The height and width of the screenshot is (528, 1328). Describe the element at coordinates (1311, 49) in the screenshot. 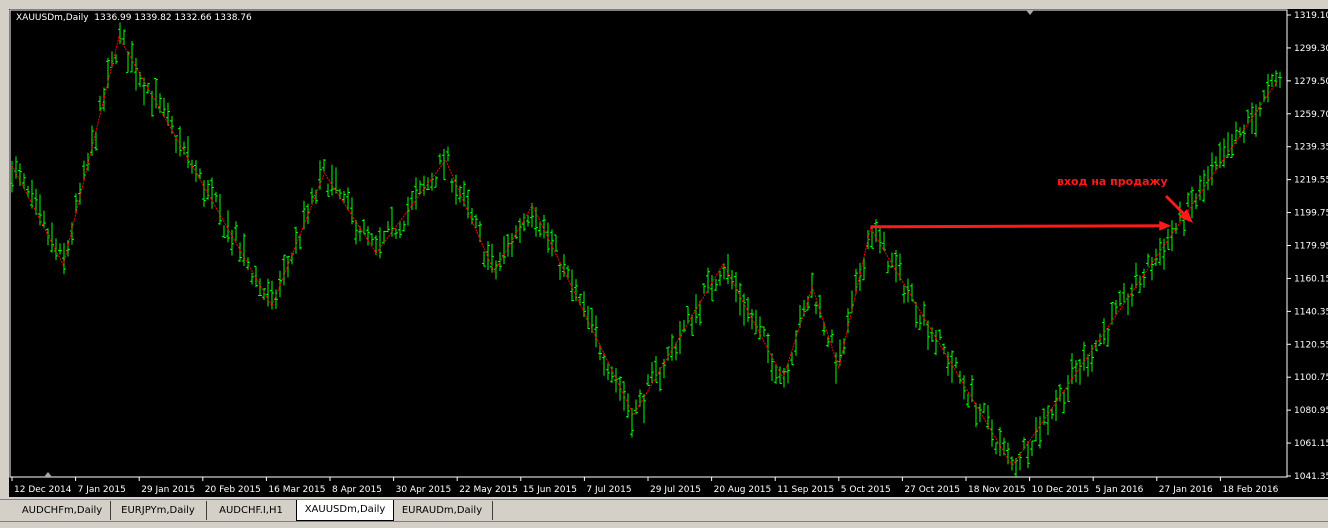

I see `y-tick-label: 1299.30` at that location.